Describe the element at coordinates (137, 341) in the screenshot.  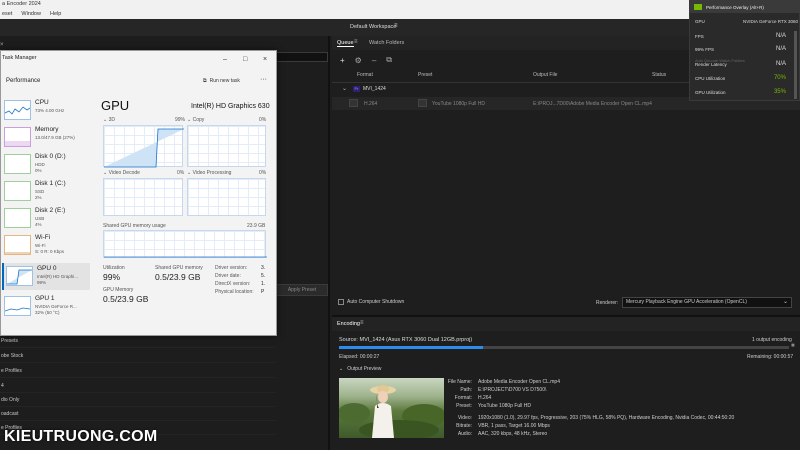
I see `list-item: Presets` at that location.